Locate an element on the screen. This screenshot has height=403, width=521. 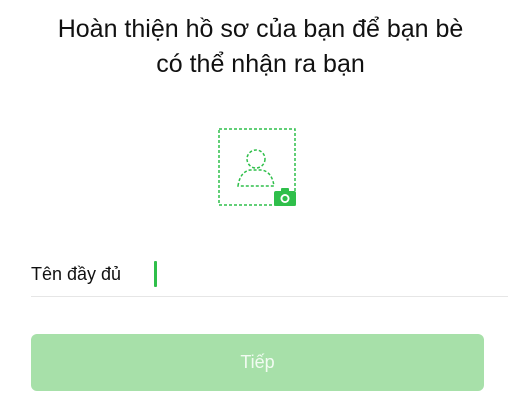
full-name-field: Tên đầy đủ is located at coordinates (269, 276).